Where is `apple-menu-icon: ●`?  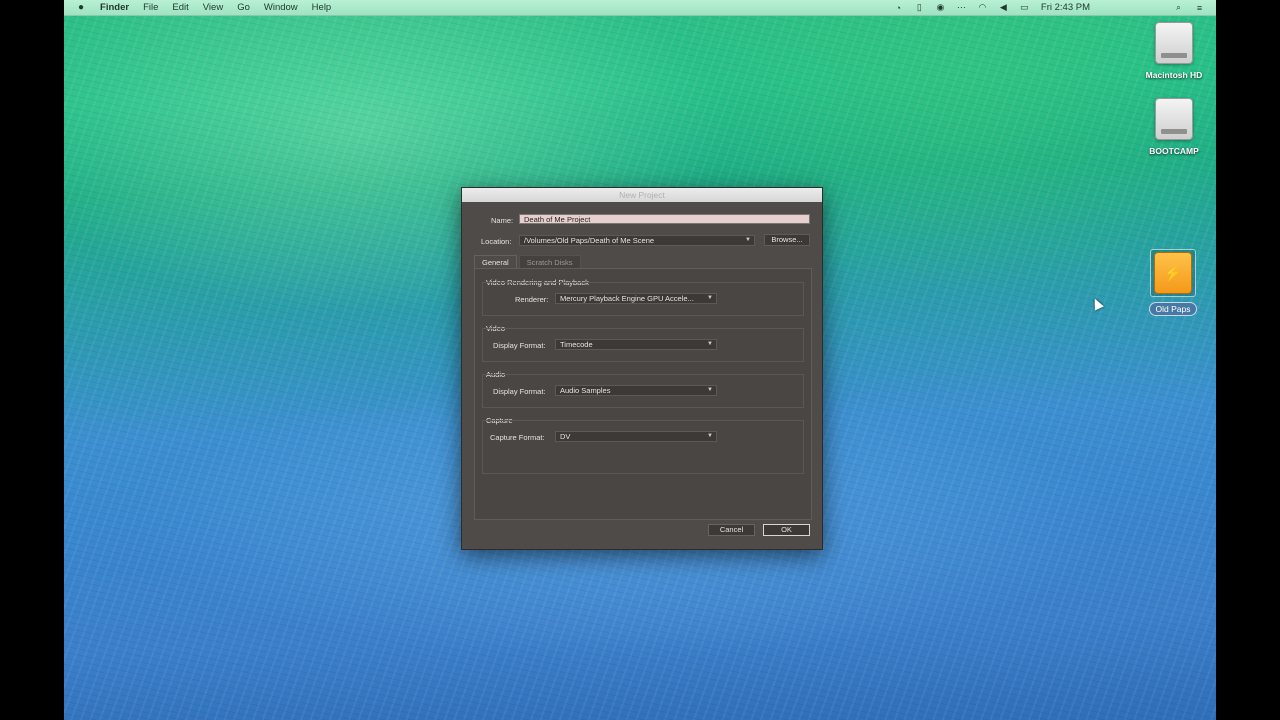 apple-menu-icon: ● is located at coordinates (81, 7).